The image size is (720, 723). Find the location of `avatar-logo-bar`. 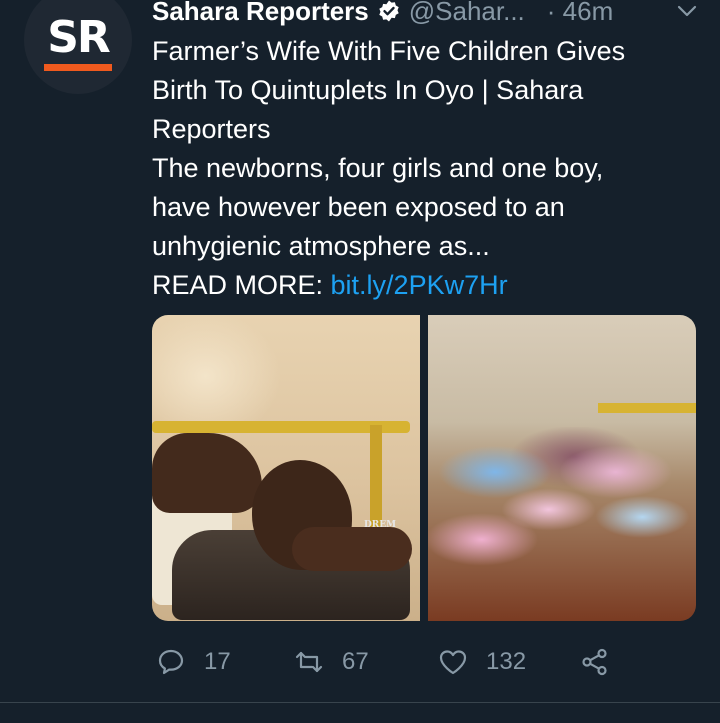

avatar-logo-bar is located at coordinates (78, 67).